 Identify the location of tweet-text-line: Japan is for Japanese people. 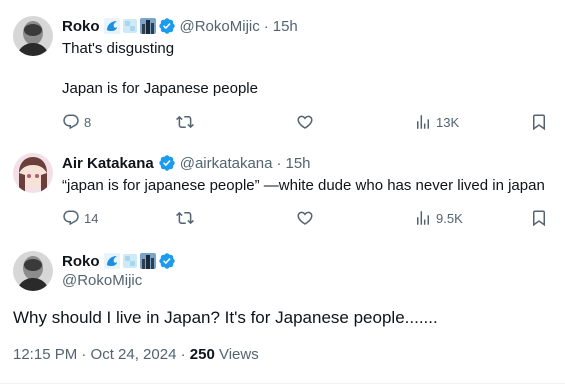
(160, 88).